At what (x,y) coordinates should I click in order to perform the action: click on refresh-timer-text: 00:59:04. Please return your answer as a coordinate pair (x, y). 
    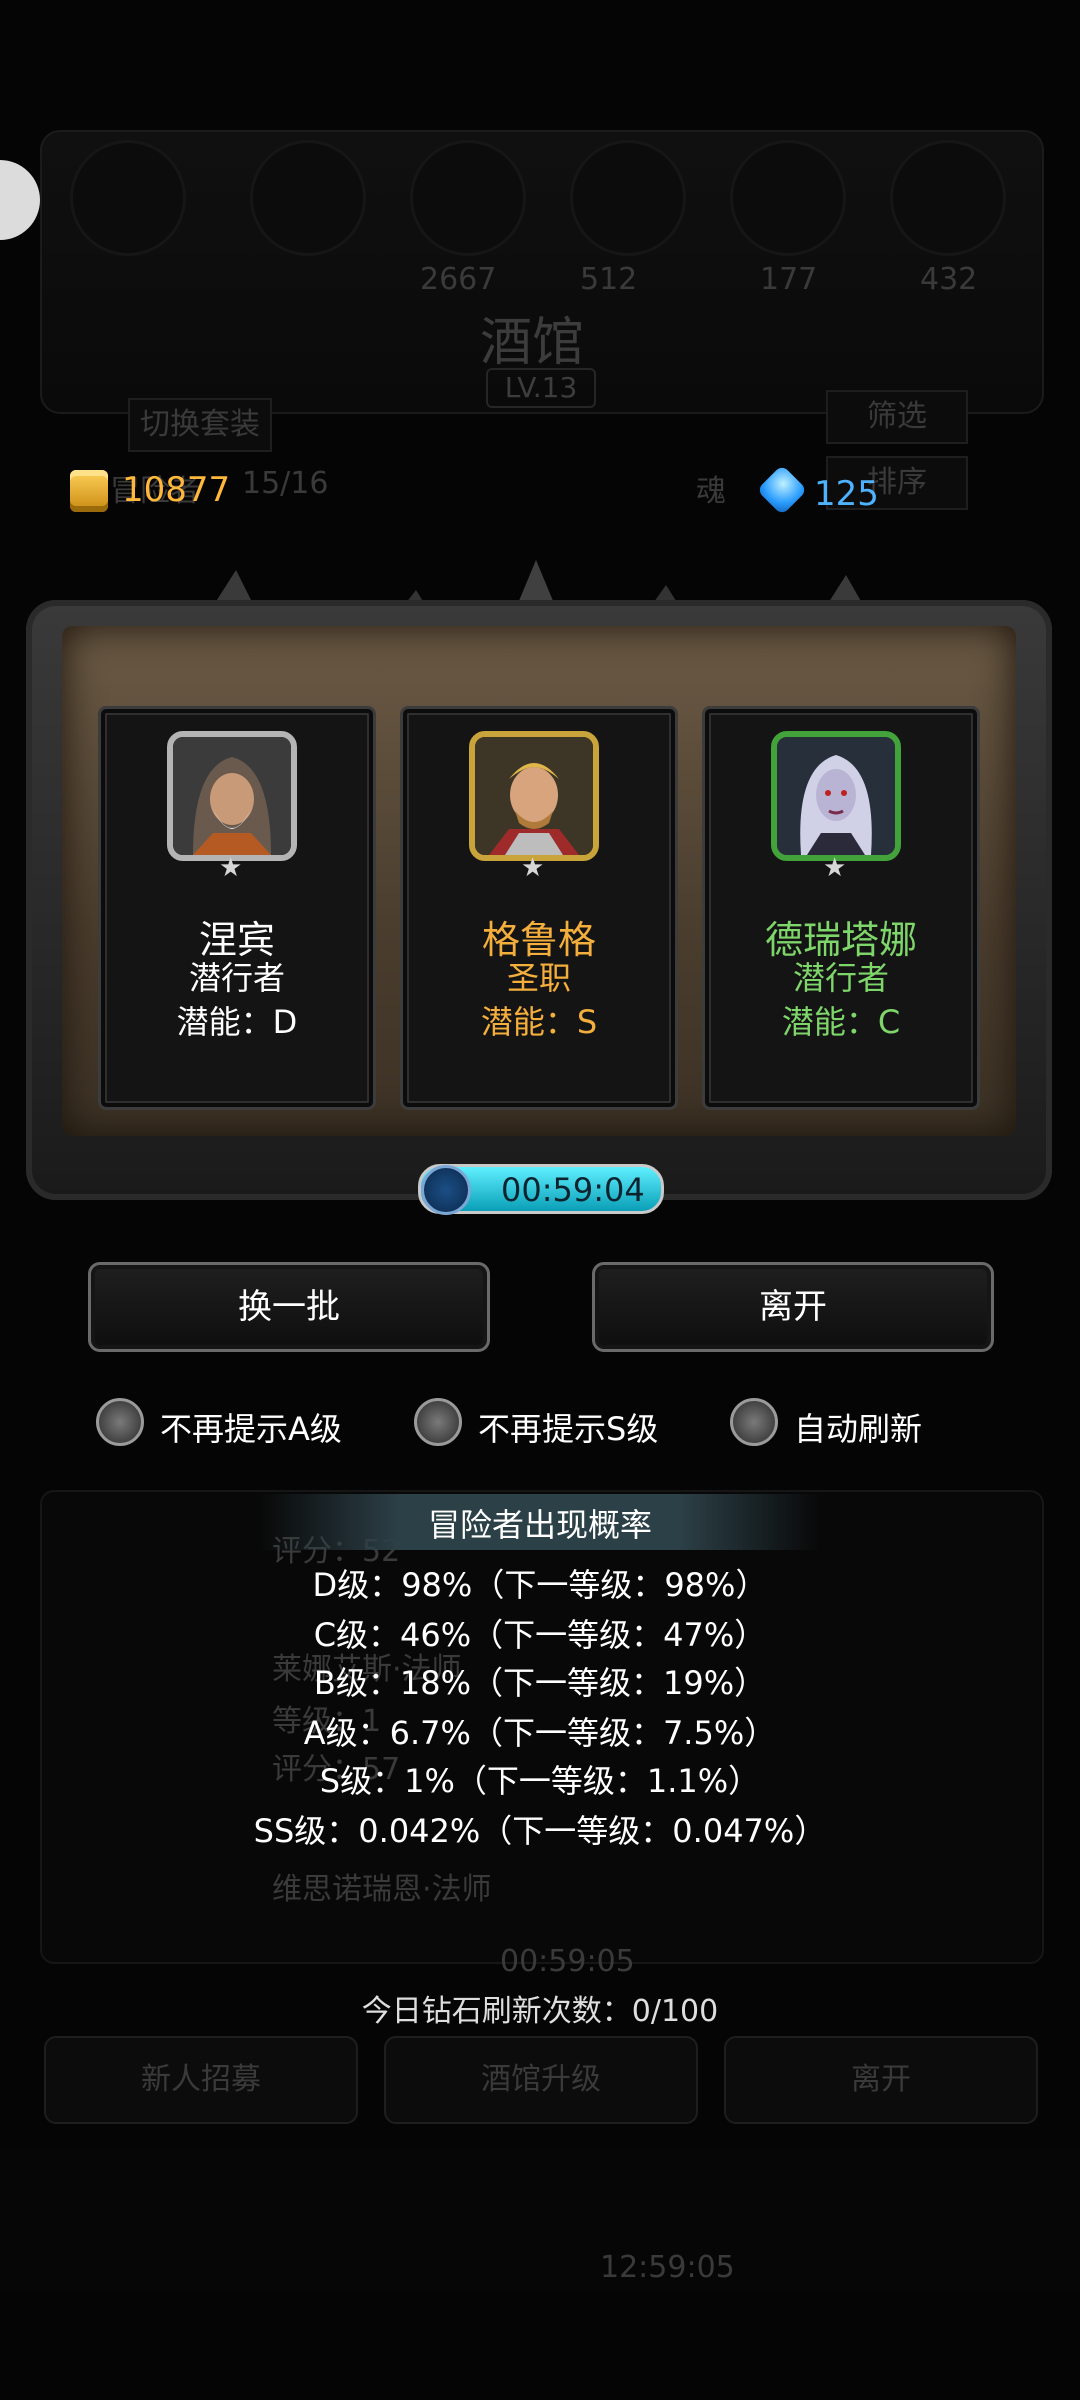
    Looking at the image, I should click on (573, 1190).